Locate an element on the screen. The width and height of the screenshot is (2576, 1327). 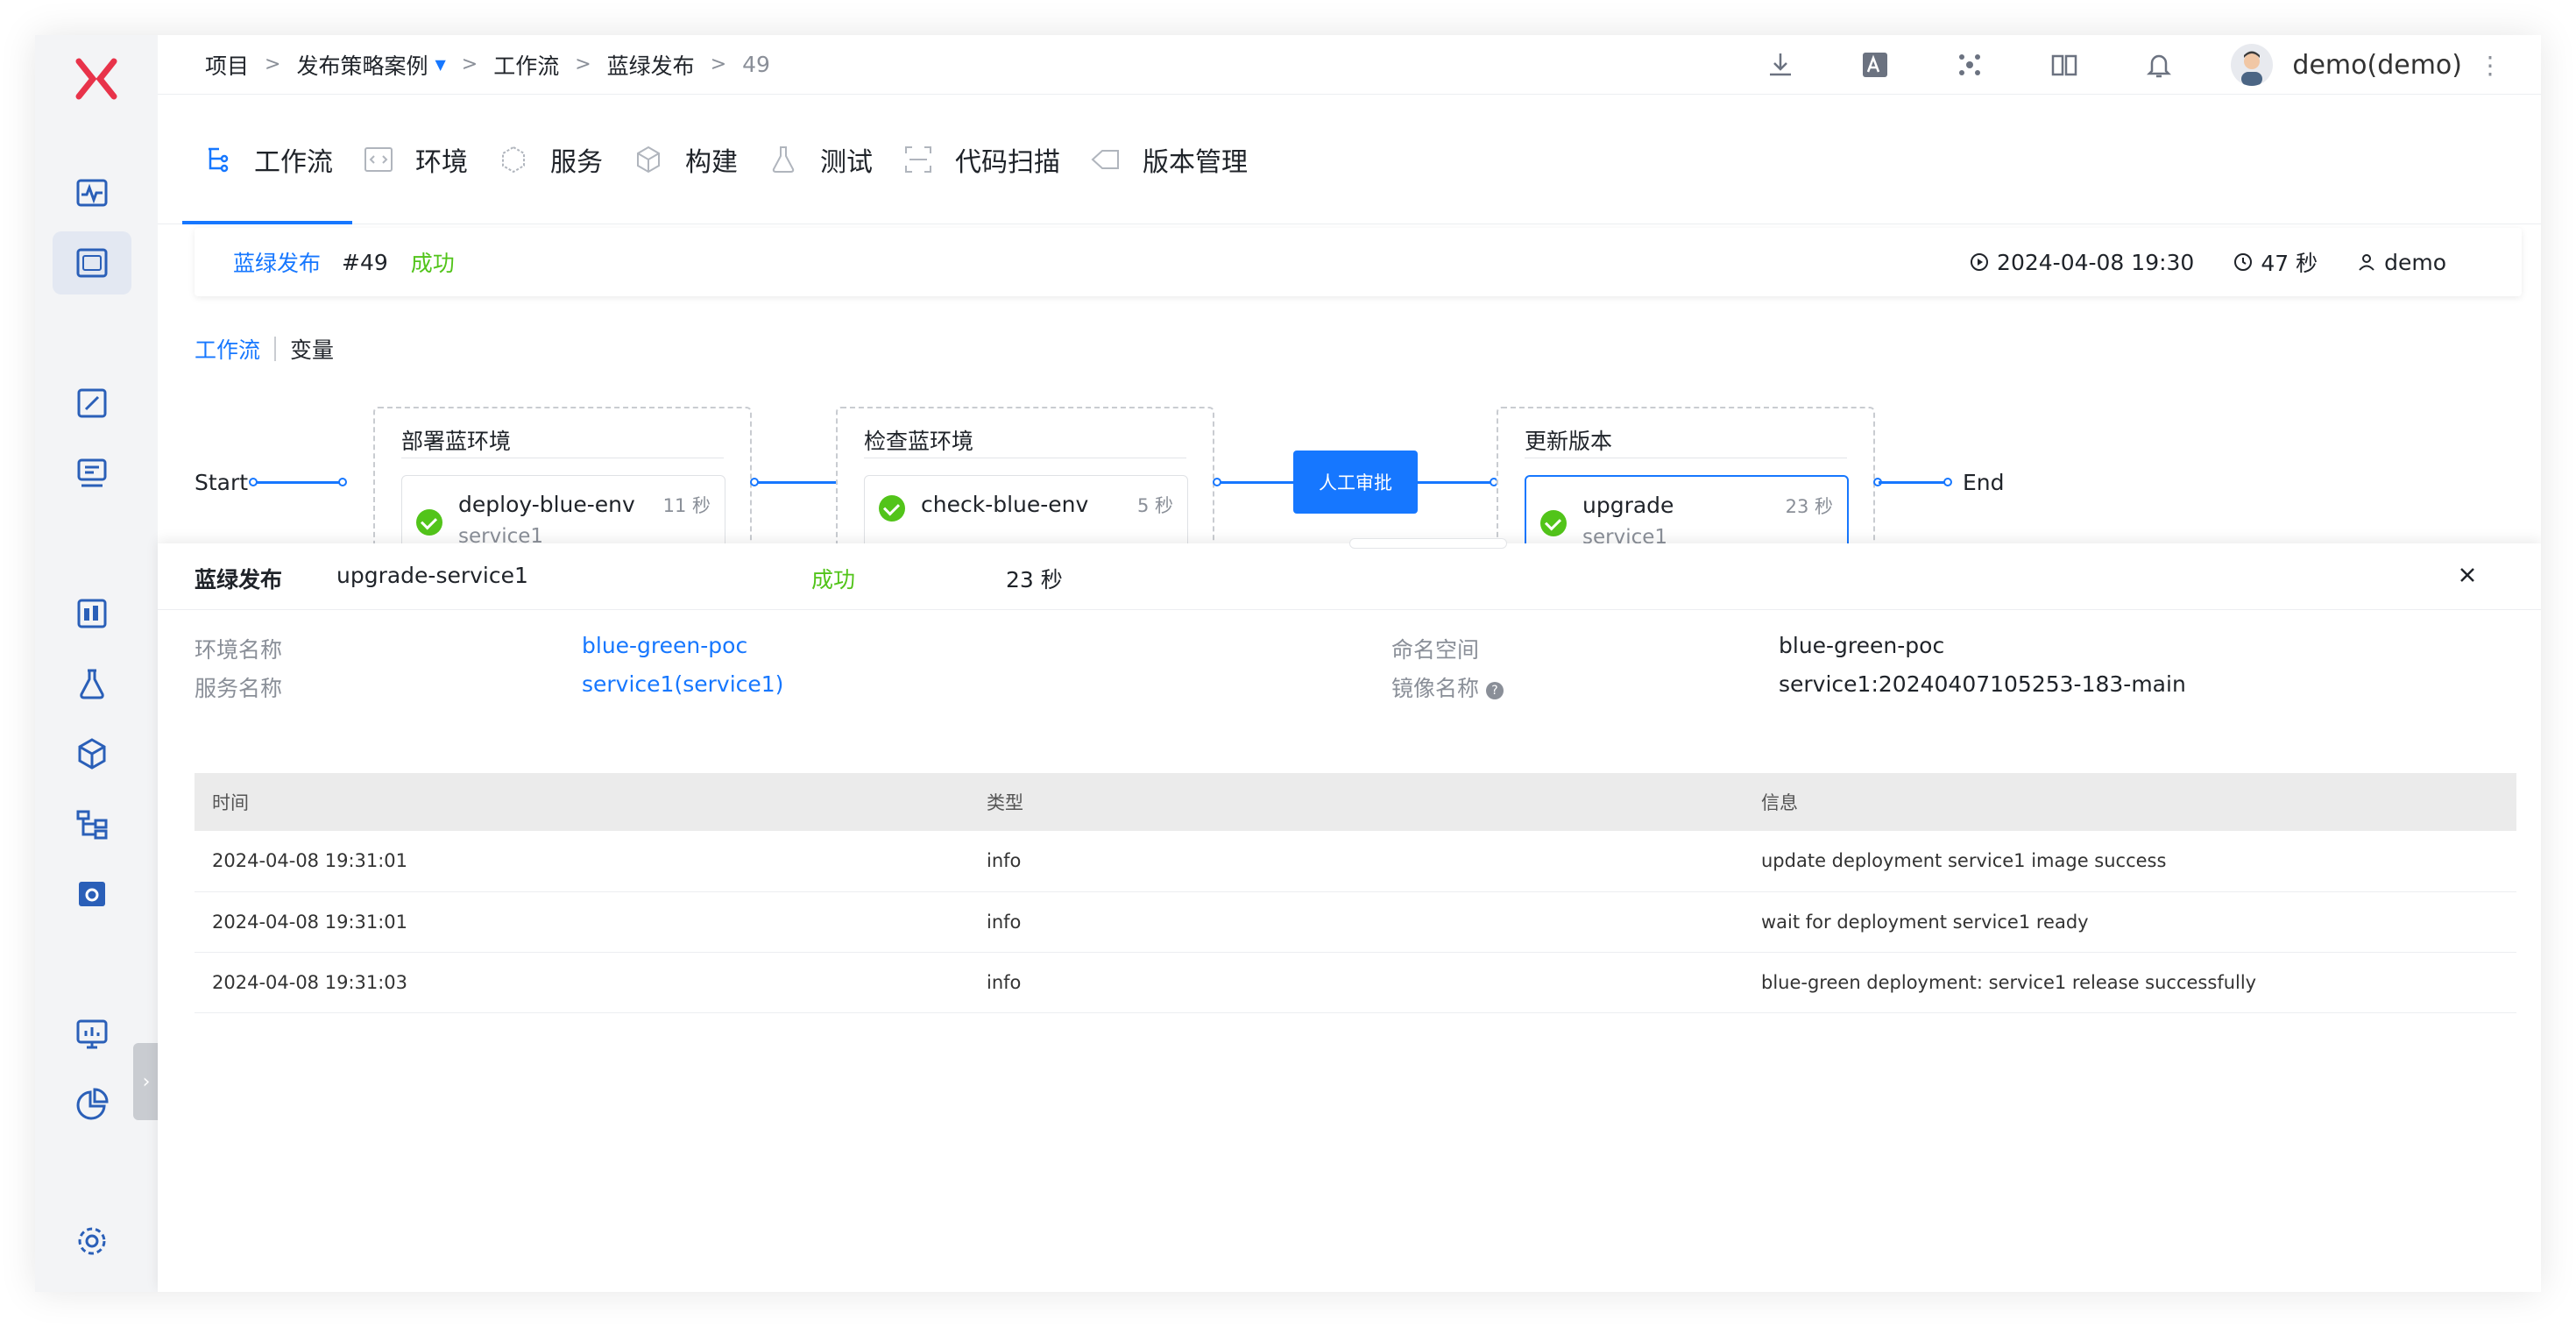
job-name: upgrade is located at coordinates (1628, 505).